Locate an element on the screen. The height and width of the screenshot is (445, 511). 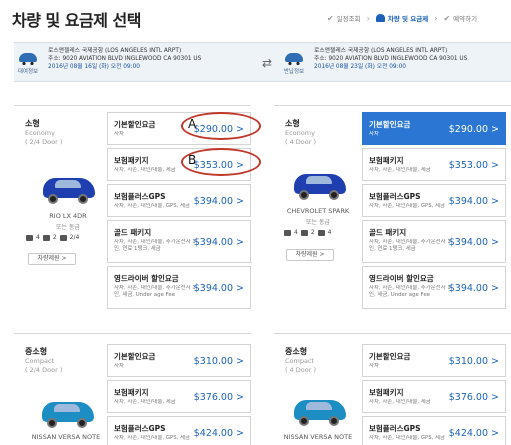
pickup-label: 대여정보 is located at coordinates (28, 72).